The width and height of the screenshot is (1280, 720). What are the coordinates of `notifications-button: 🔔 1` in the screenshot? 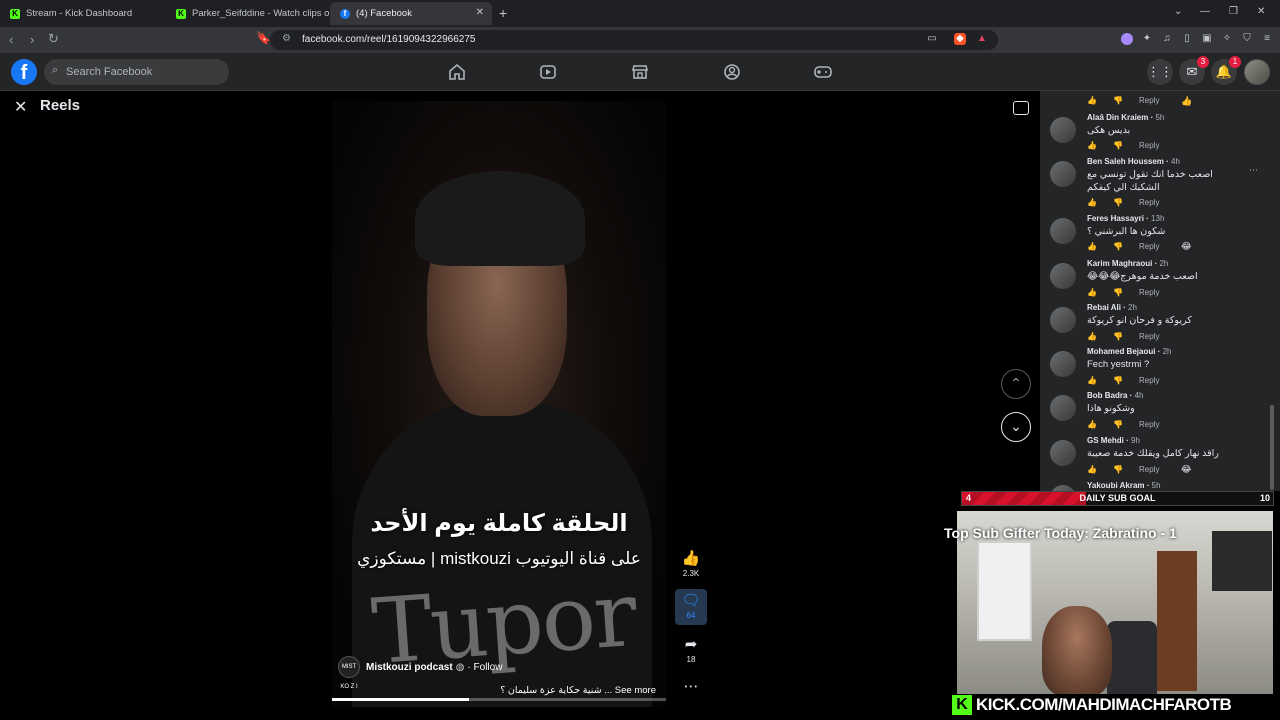 It's located at (1226, 70).